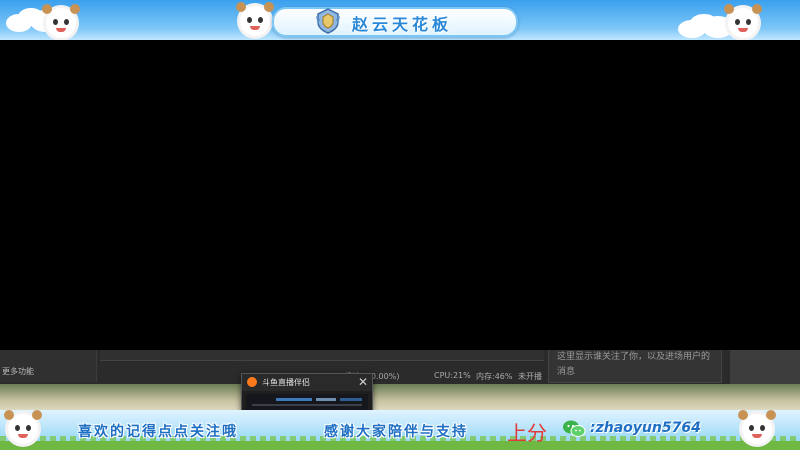  What do you see at coordinates (396, 432) in the screenshot?
I see `thanks-text: 感谢大家陪伴与支持` at bounding box center [396, 432].